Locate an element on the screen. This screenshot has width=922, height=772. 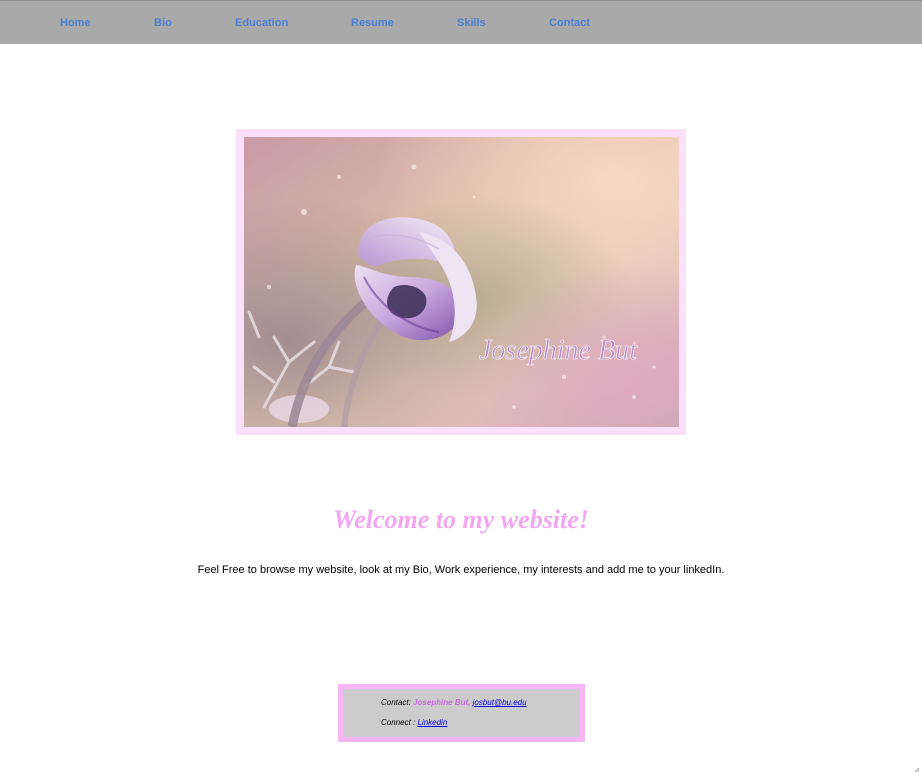
contact-name: Josephine But, is located at coordinates (442, 702).